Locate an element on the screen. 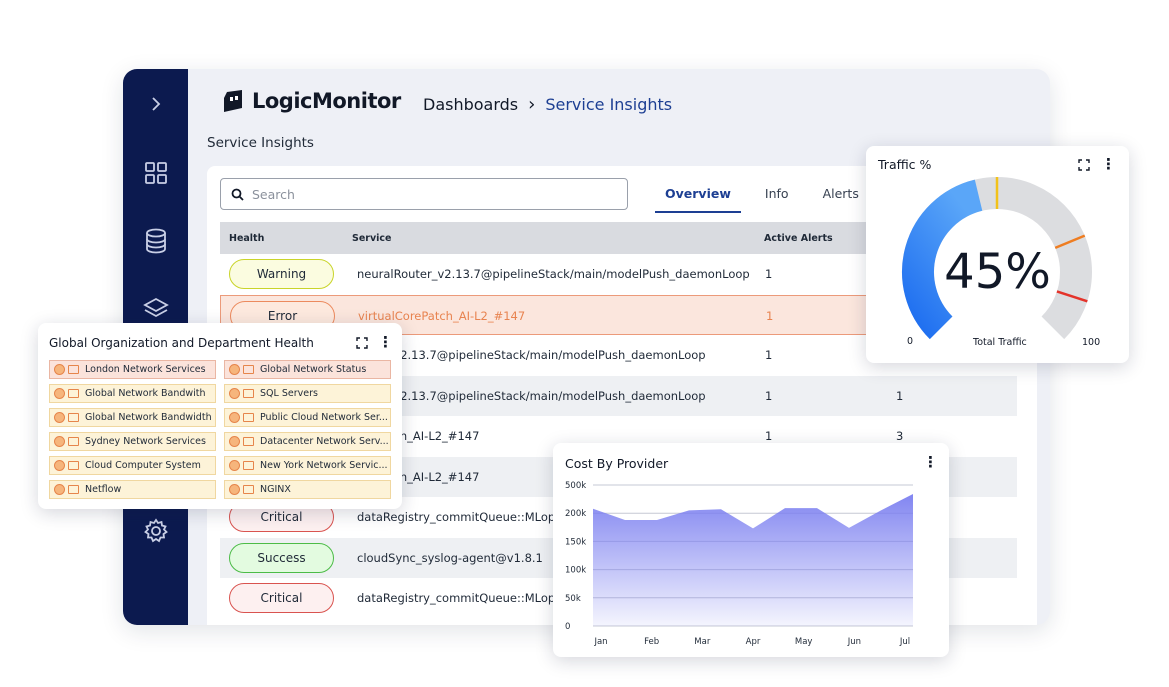 This screenshot has width=1169, height=687. org-health-item-label: Global Network Bandwidth is located at coordinates (148, 417).